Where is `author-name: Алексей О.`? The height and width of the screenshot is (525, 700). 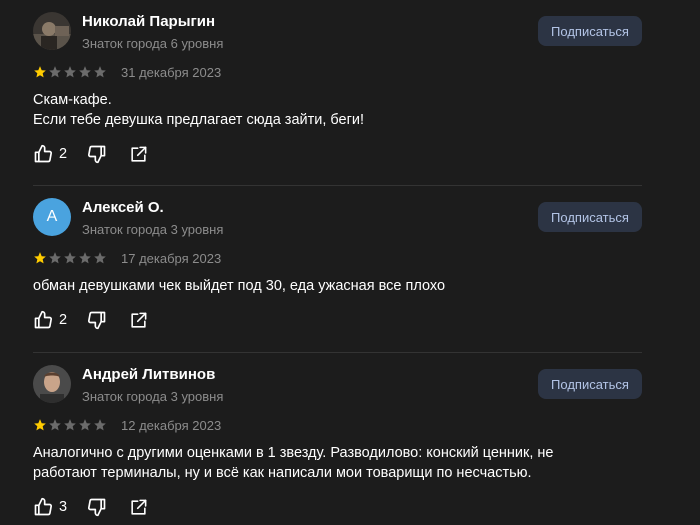
author-name: Алексей О. is located at coordinates (123, 207).